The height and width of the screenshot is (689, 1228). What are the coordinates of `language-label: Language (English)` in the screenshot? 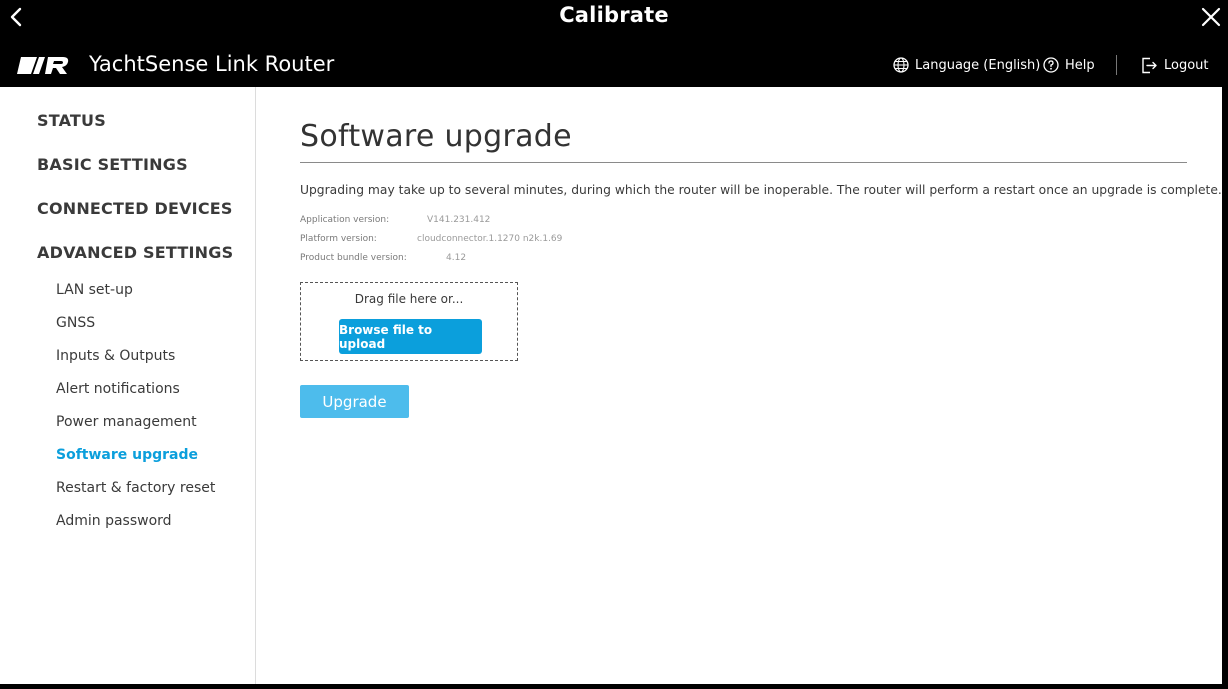 It's located at (978, 65).